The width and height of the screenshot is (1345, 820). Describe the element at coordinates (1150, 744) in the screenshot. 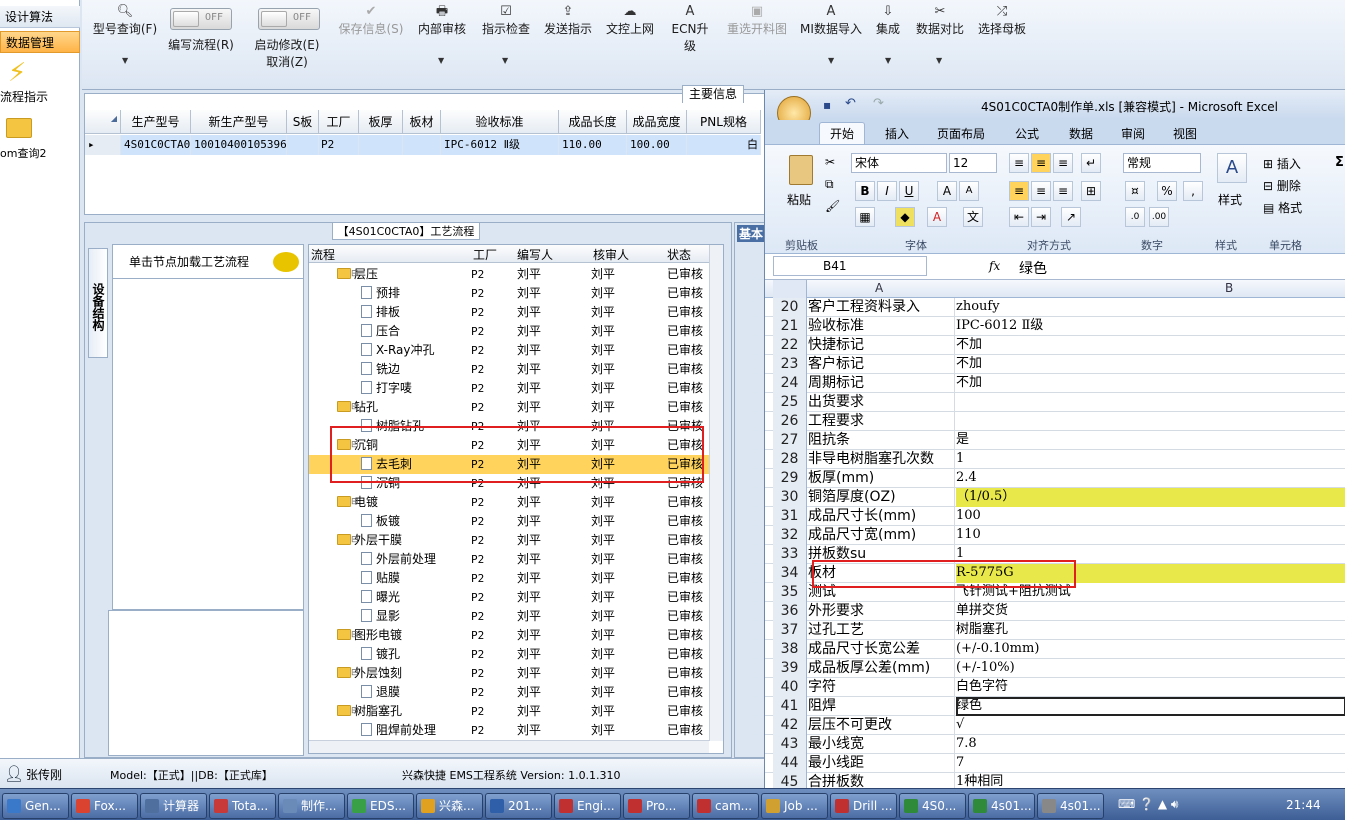

I see `cell-b: 7.8` at that location.